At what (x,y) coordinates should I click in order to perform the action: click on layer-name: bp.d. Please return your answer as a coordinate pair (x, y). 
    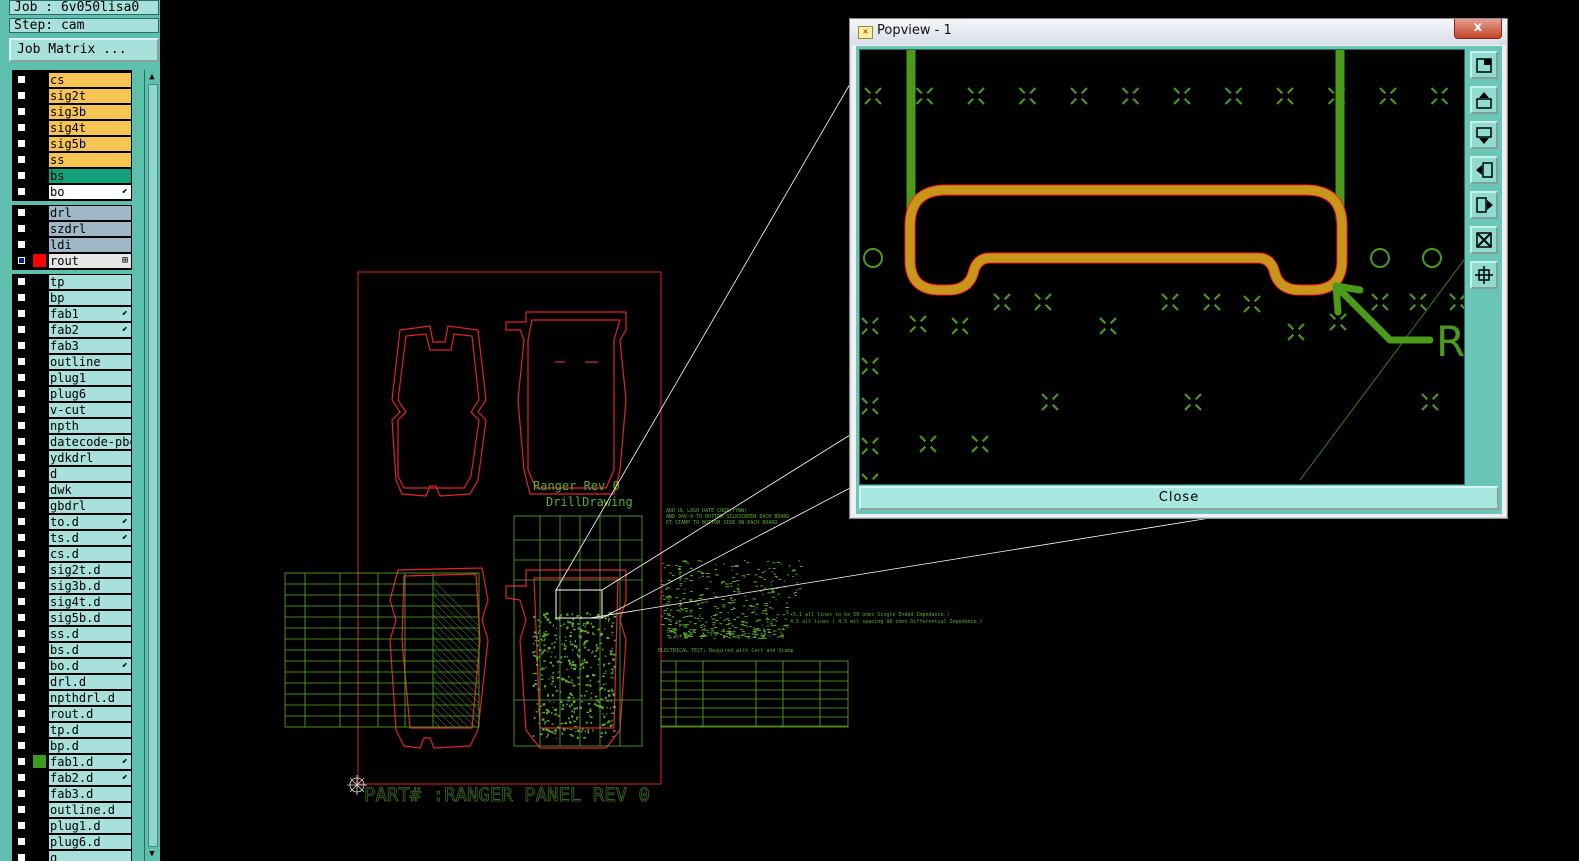
    Looking at the image, I should click on (90, 746).